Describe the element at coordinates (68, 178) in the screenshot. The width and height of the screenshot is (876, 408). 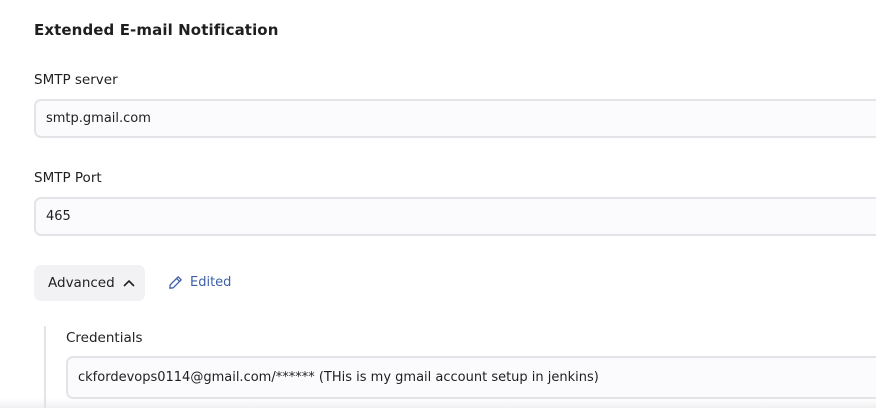
I see `smtp-port-label: SMTP Port` at that location.